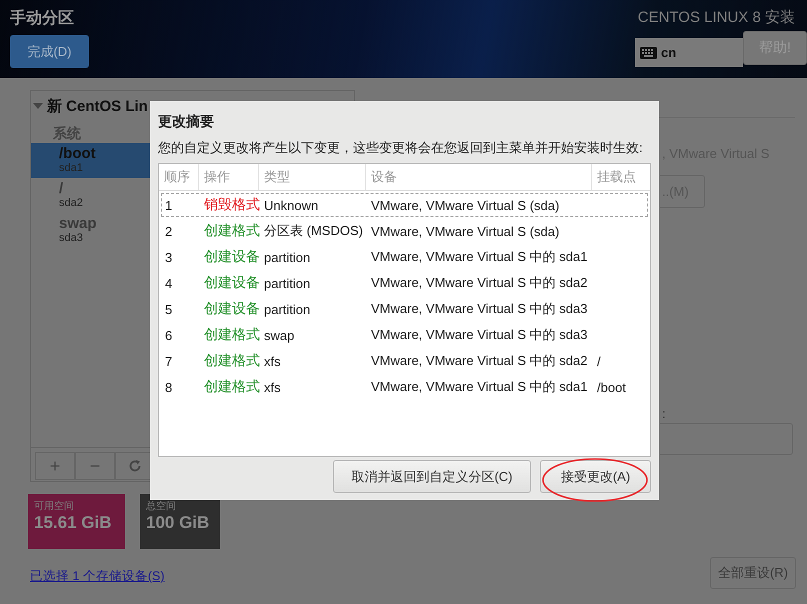 The image size is (807, 604). I want to click on cancel-button: 取消并返回到自定义分区(C), so click(432, 476).